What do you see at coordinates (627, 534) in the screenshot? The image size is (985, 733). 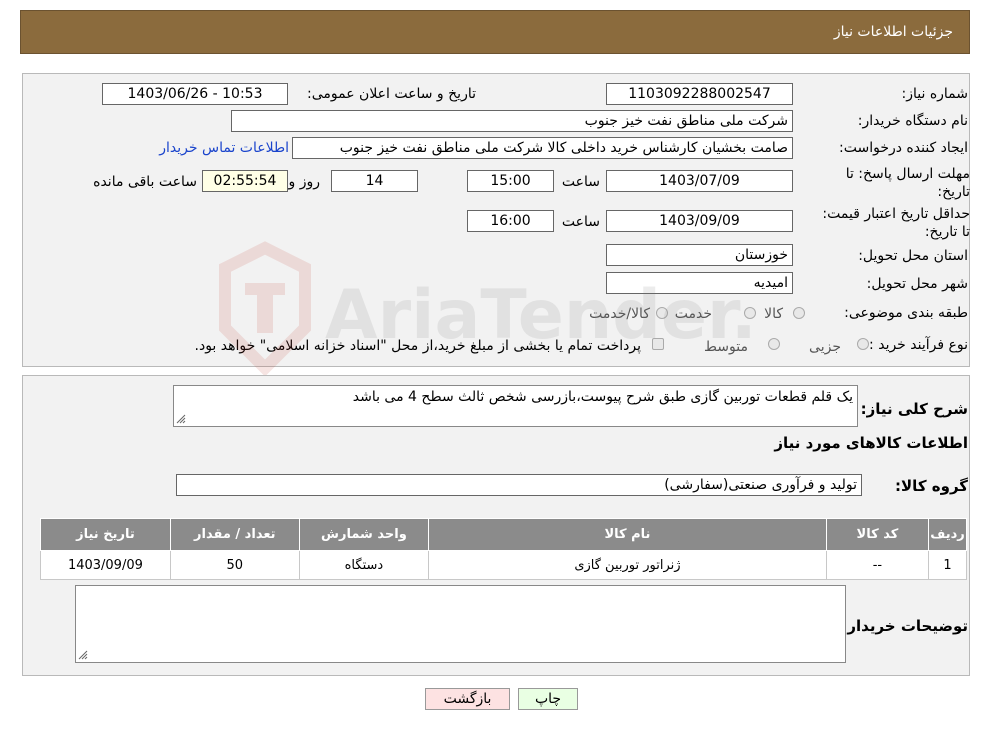 I see `col-item-name: نام کالا` at bounding box center [627, 534].